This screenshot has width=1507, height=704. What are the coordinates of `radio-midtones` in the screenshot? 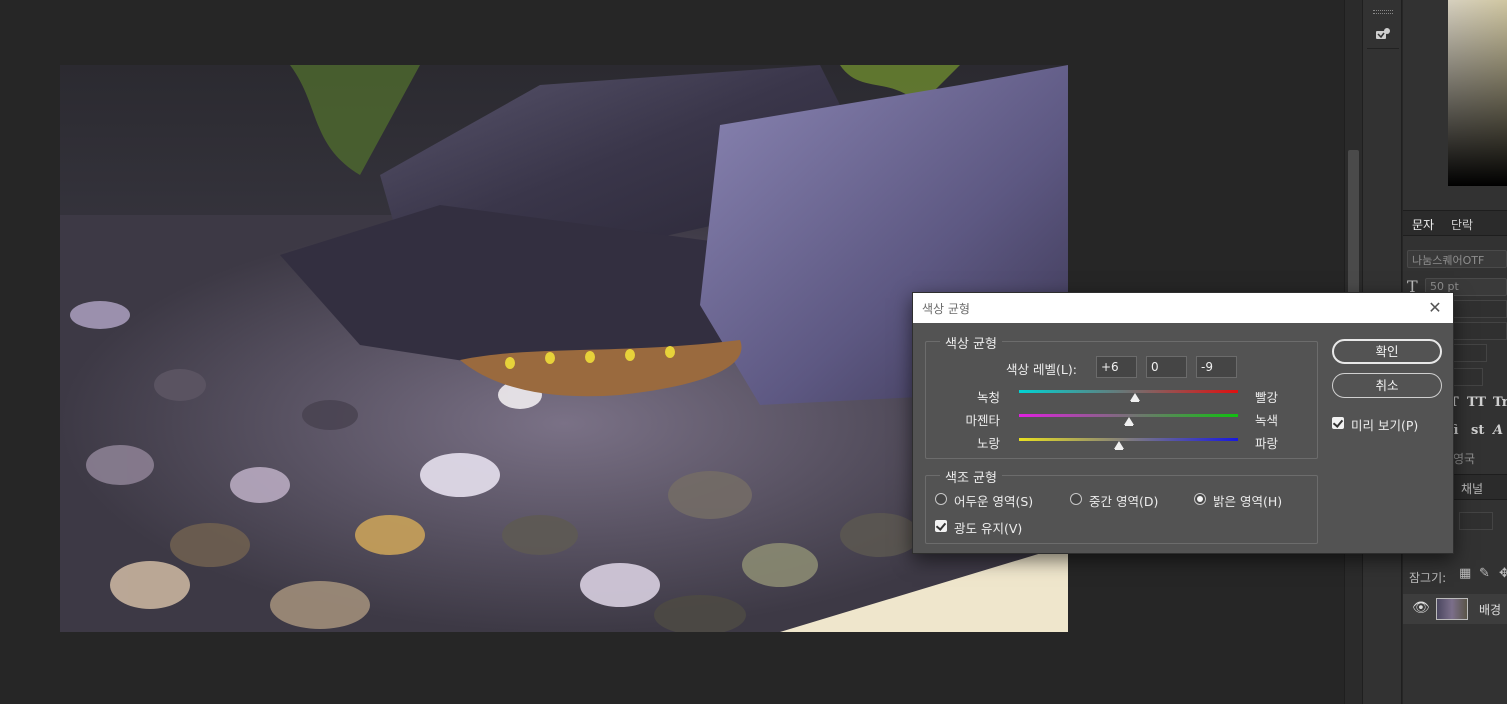 It's located at (1076, 499).